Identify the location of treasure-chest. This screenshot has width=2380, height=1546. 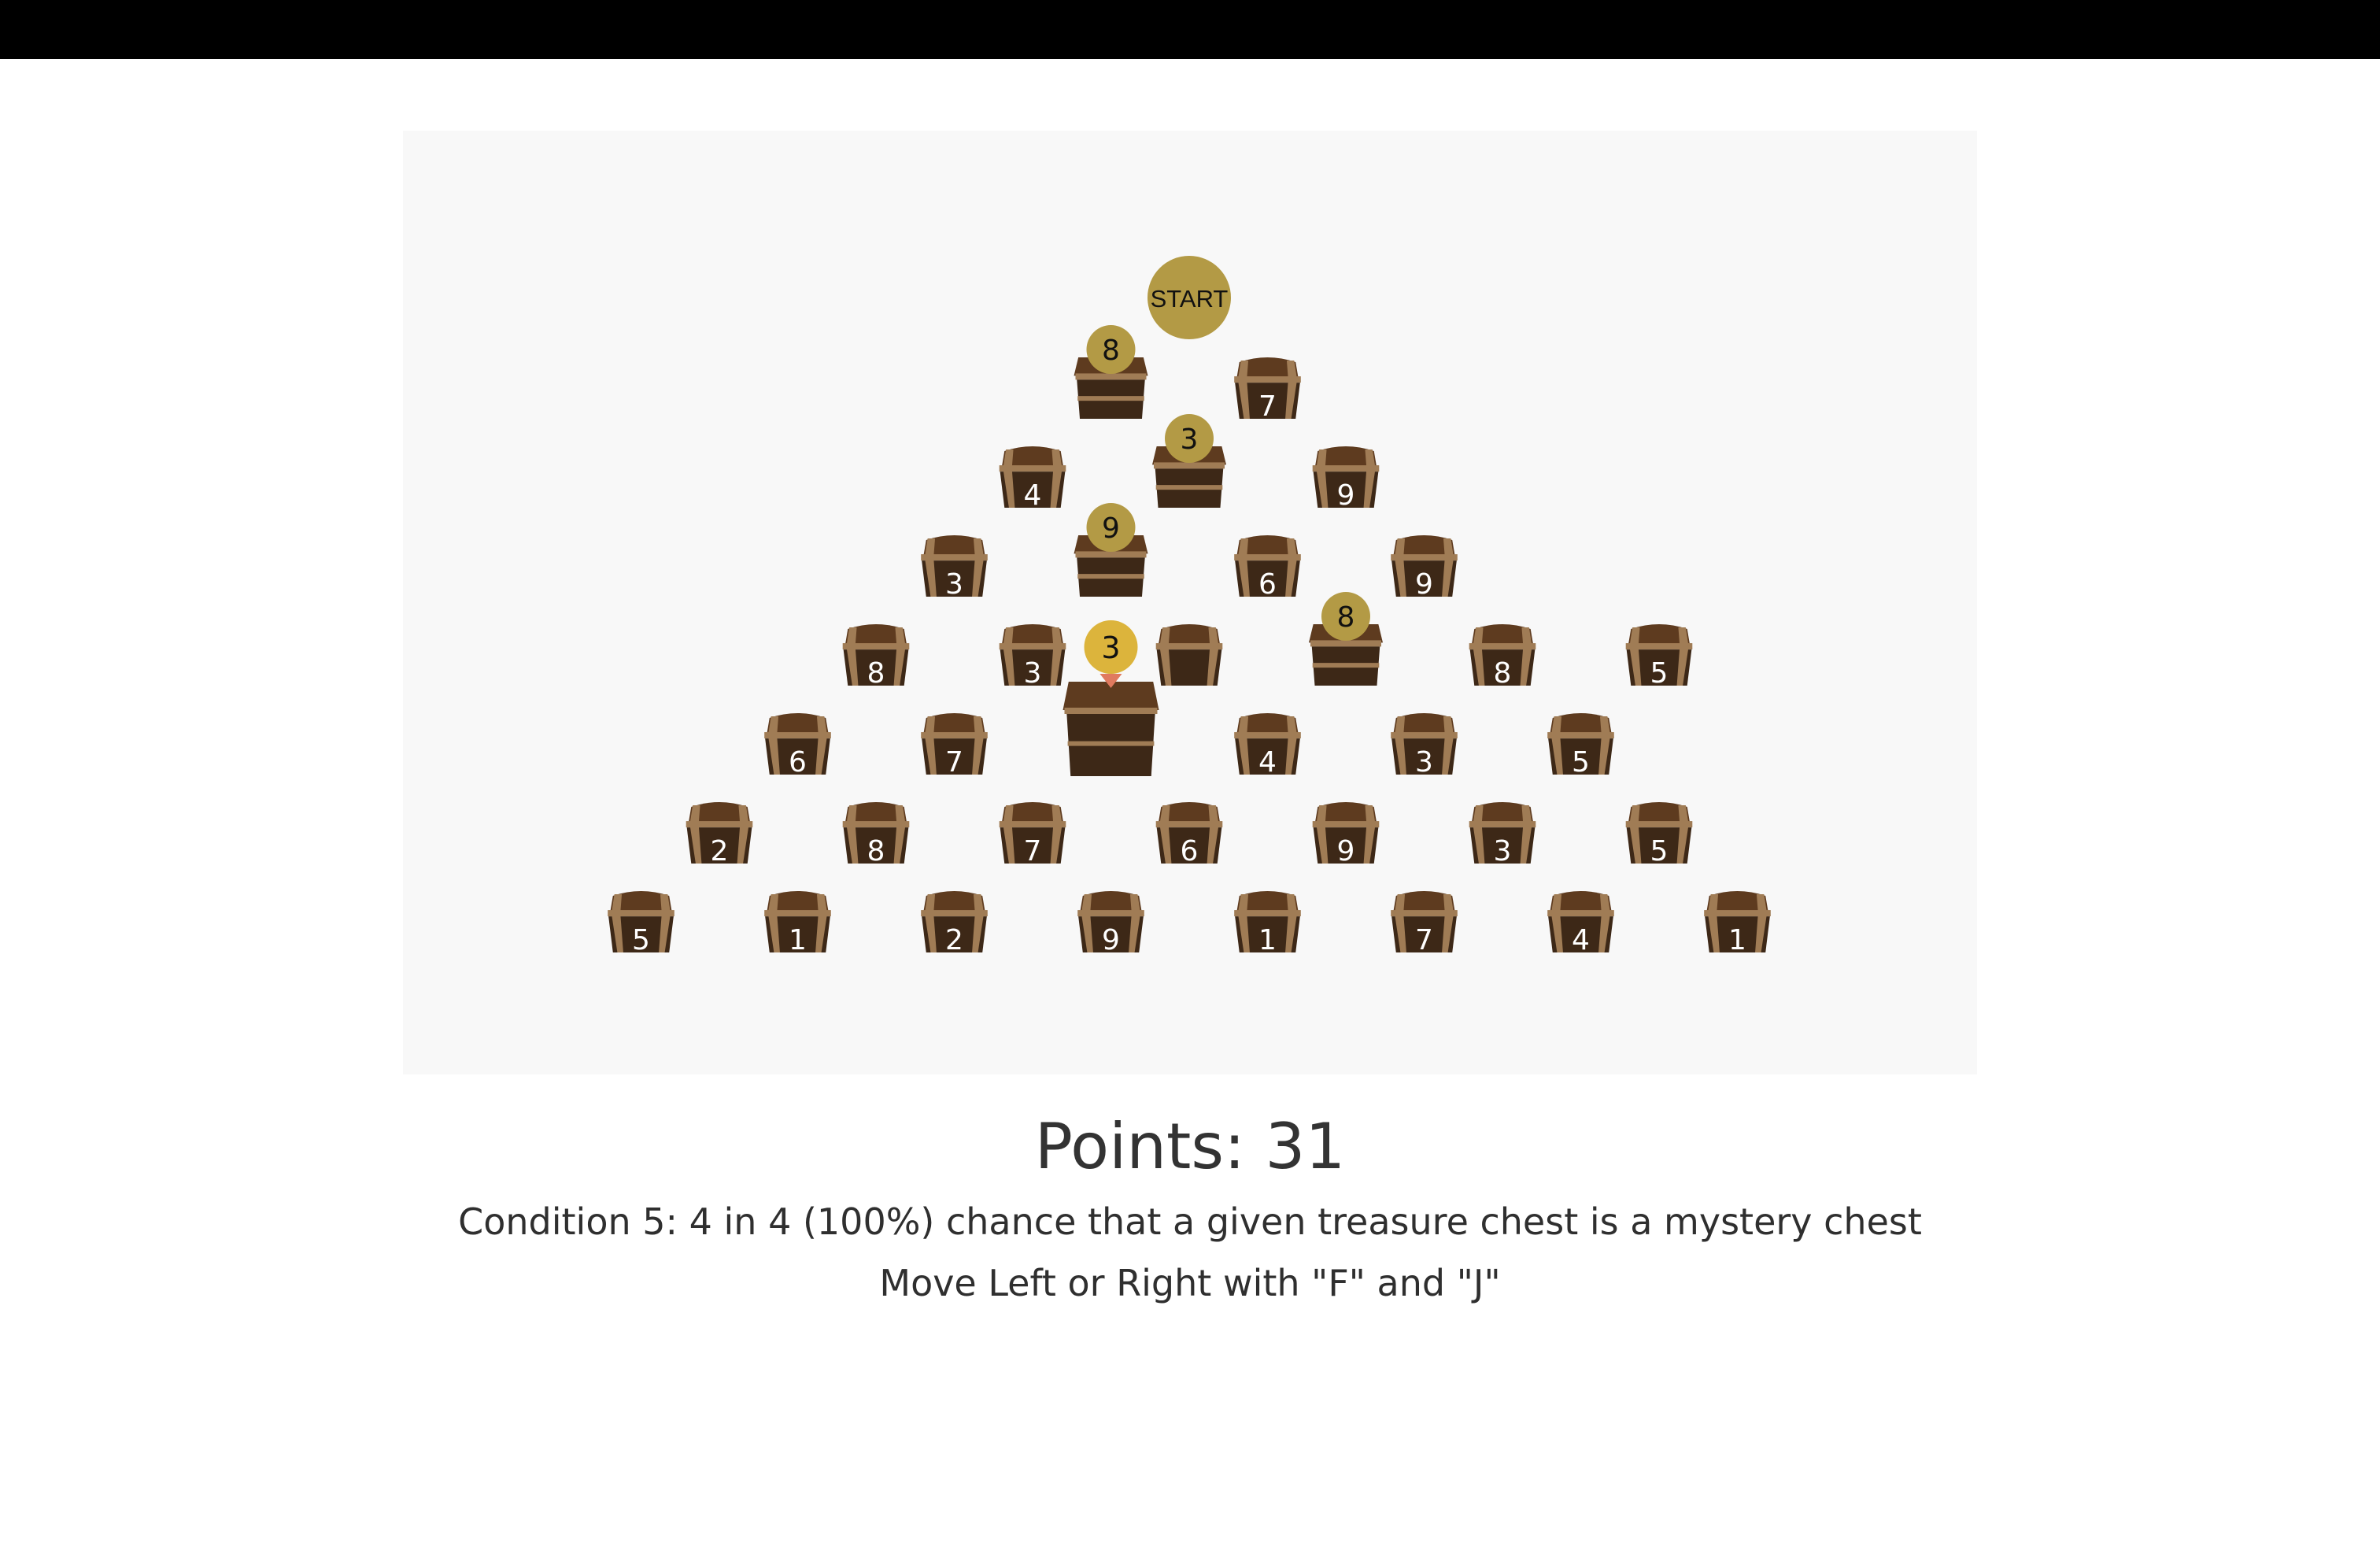
(1189, 655).